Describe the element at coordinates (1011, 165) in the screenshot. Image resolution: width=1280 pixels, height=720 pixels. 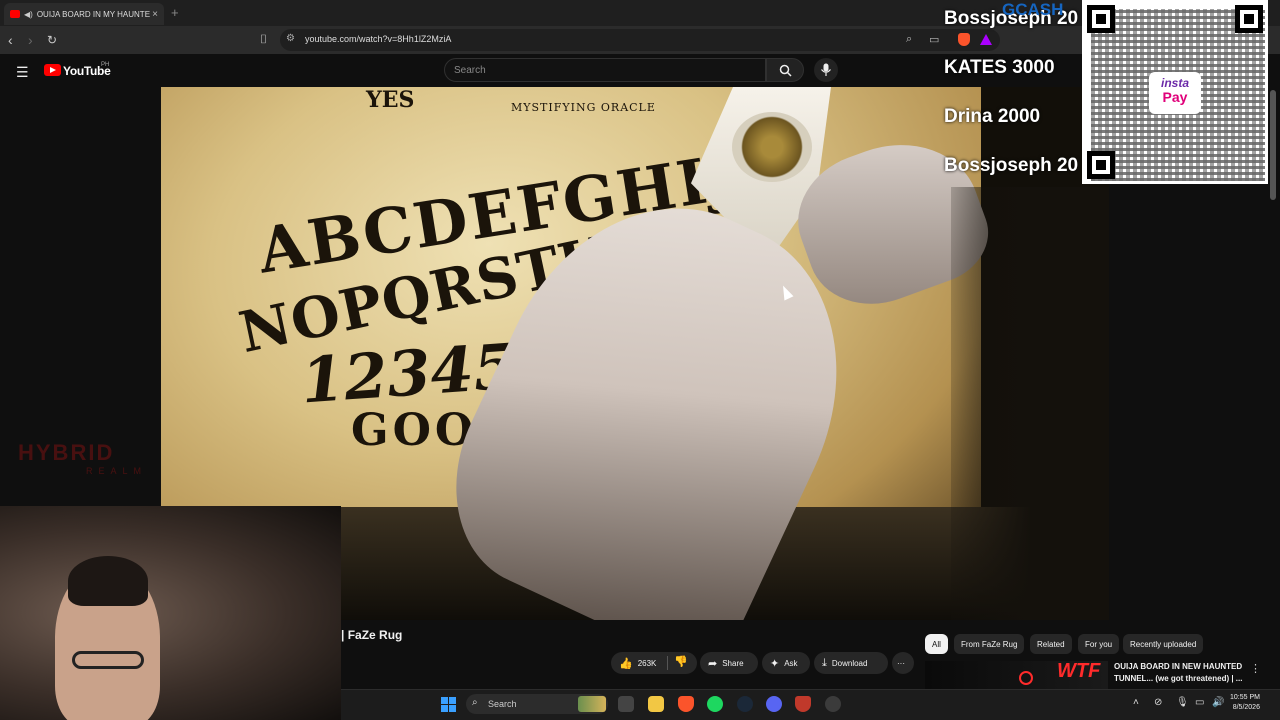
I see `donation-entry: Bossjoseph 20` at that location.